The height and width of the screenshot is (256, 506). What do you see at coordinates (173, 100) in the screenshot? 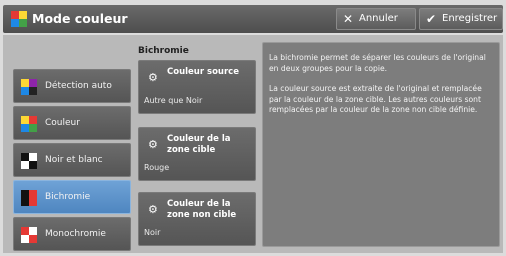
I see `source-color-value: Autre que Noir` at bounding box center [173, 100].